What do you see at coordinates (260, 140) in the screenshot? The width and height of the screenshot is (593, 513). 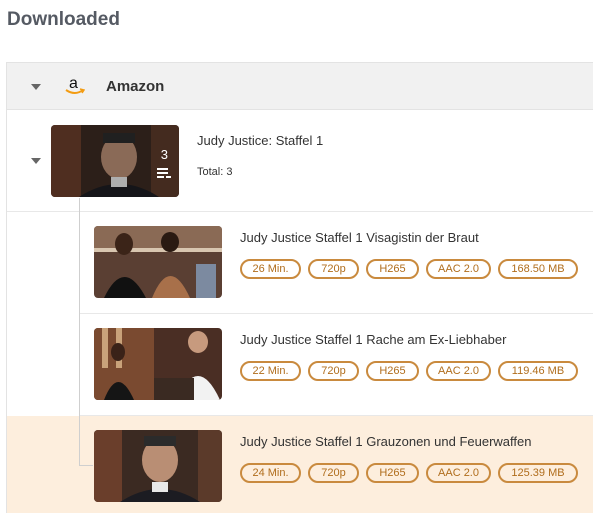 I see `season-title: Judy Justice: Staffel 1` at bounding box center [260, 140].